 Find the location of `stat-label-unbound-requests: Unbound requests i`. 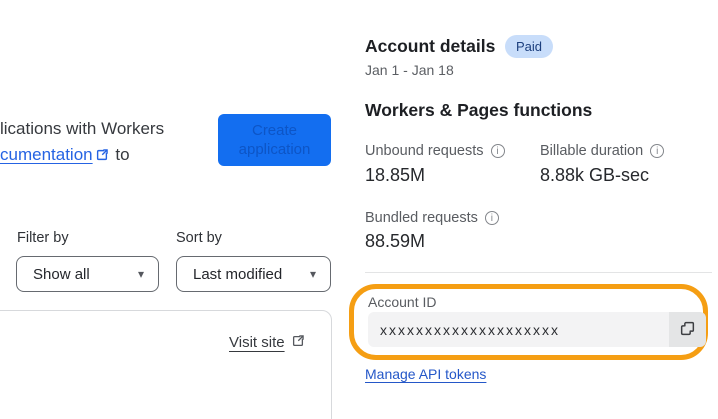

stat-label-unbound-requests: Unbound requests i is located at coordinates (435, 151).